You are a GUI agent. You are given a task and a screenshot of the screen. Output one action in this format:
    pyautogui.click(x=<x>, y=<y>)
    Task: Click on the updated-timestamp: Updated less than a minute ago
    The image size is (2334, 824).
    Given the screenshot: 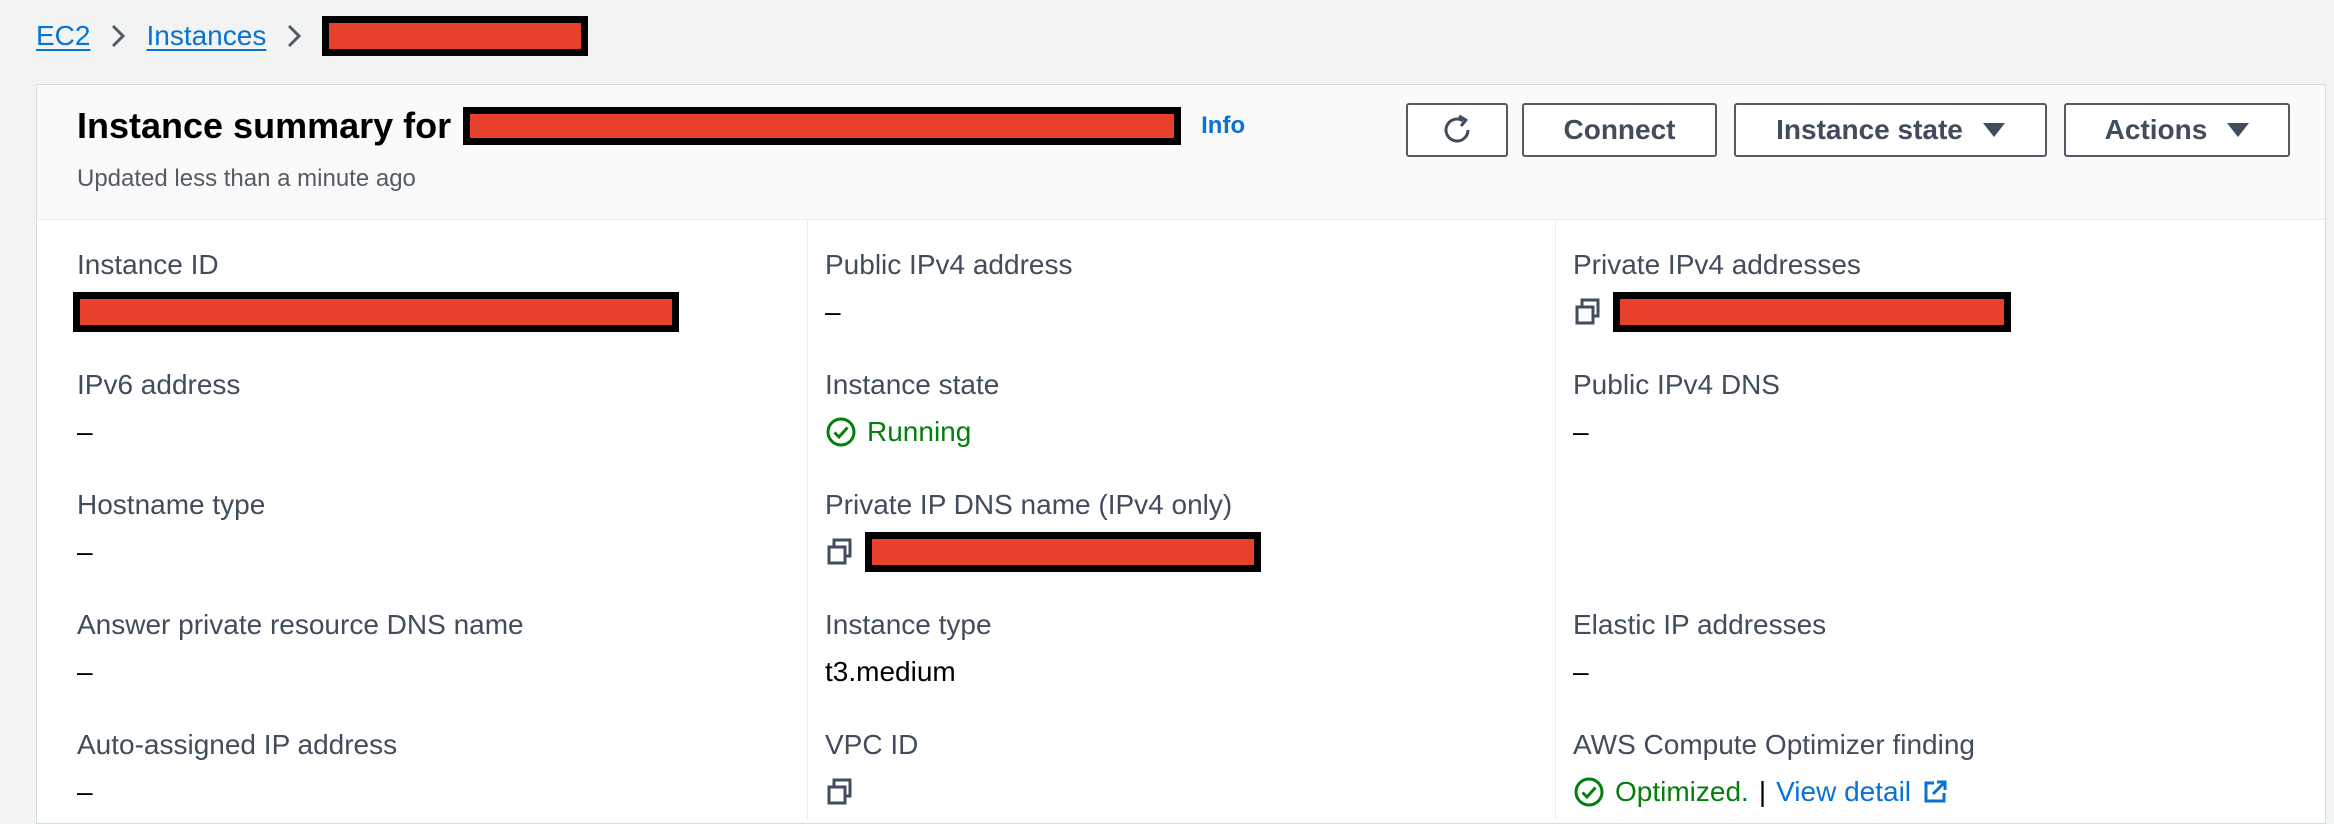 What is the action you would take?
    pyautogui.click(x=246, y=178)
    